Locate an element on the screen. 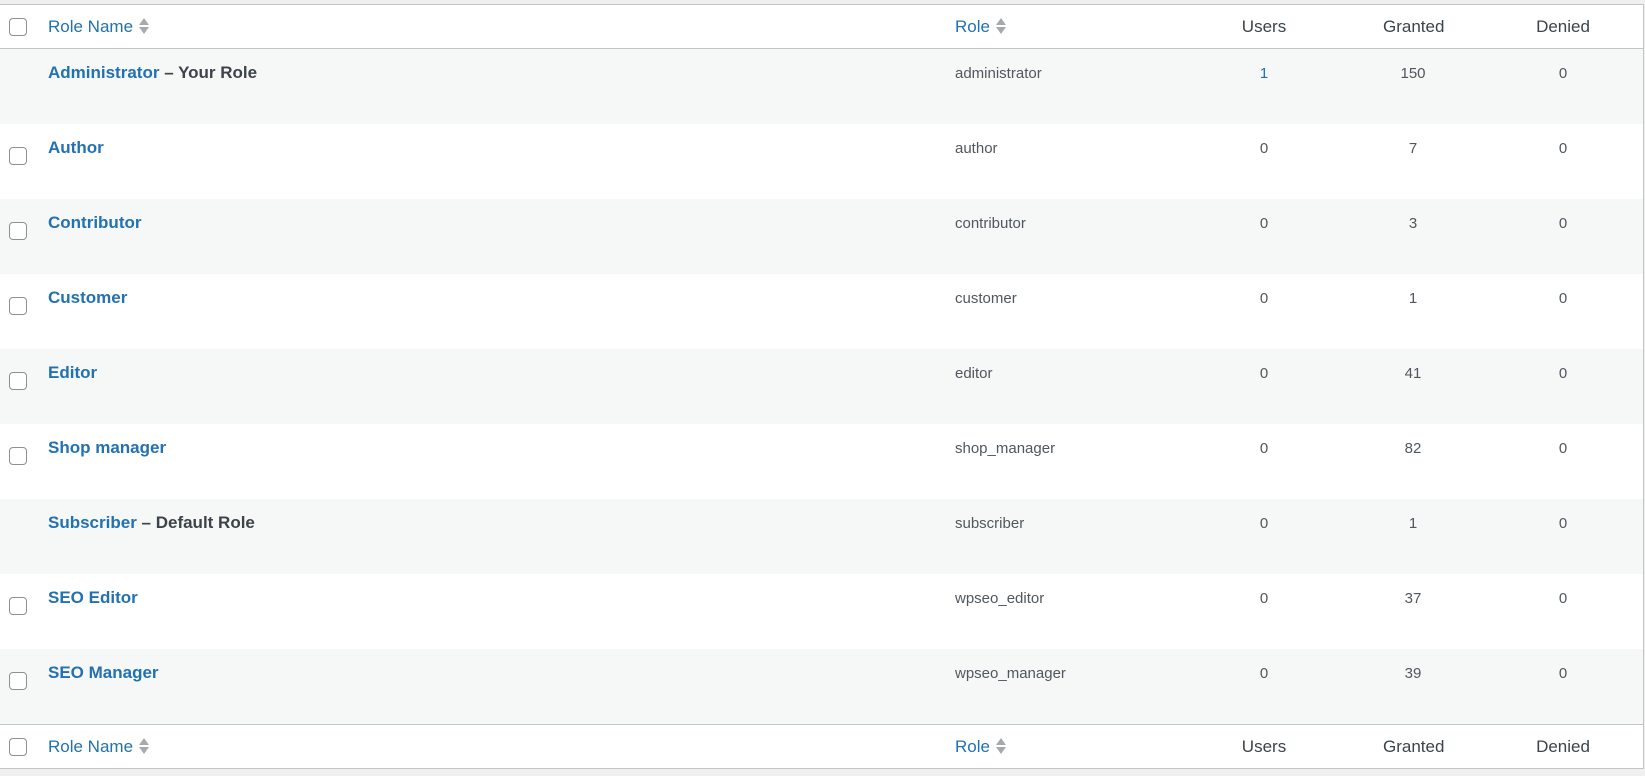  table-footer: Role Name Role Users Granted Denied is located at coordinates (821, 746).